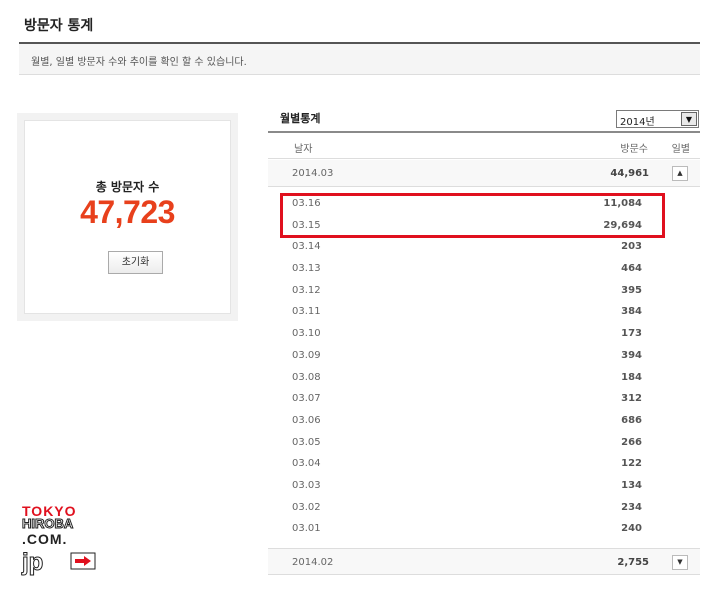 This screenshot has width=720, height=600. Describe the element at coordinates (631, 290) in the screenshot. I see `day-count: 395` at that location.